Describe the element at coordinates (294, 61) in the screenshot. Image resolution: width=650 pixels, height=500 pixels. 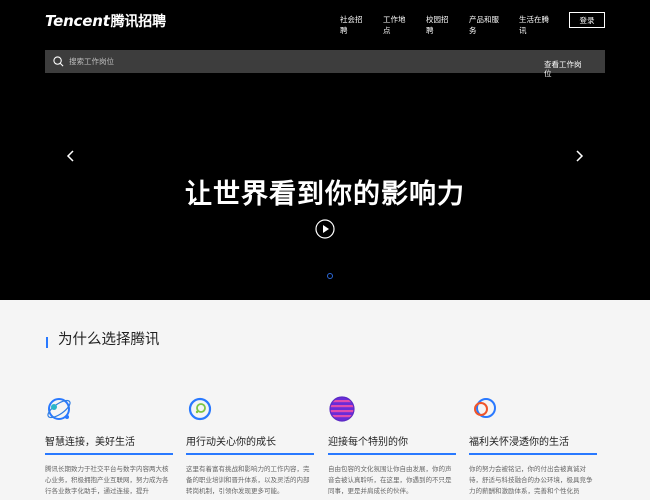
I see `search-input` at that location.